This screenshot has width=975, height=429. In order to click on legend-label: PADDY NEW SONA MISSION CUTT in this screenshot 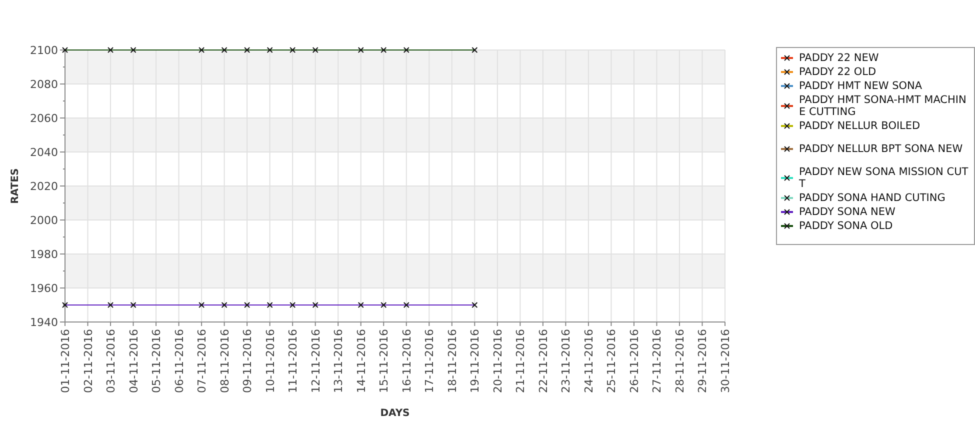, I will do `click(884, 178)`.